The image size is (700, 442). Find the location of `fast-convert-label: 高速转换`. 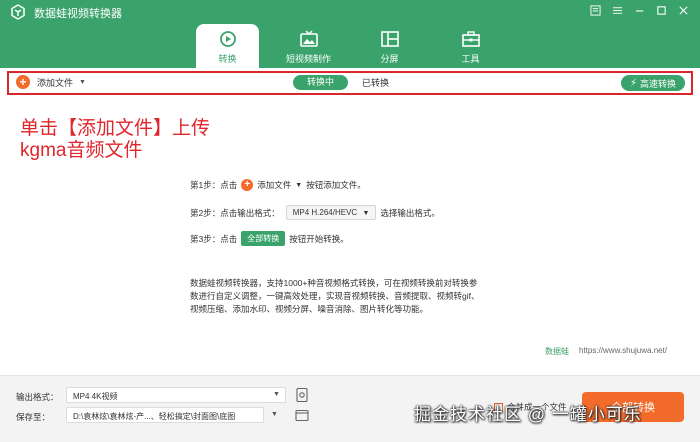

fast-convert-label: 高速转换 is located at coordinates (658, 83).